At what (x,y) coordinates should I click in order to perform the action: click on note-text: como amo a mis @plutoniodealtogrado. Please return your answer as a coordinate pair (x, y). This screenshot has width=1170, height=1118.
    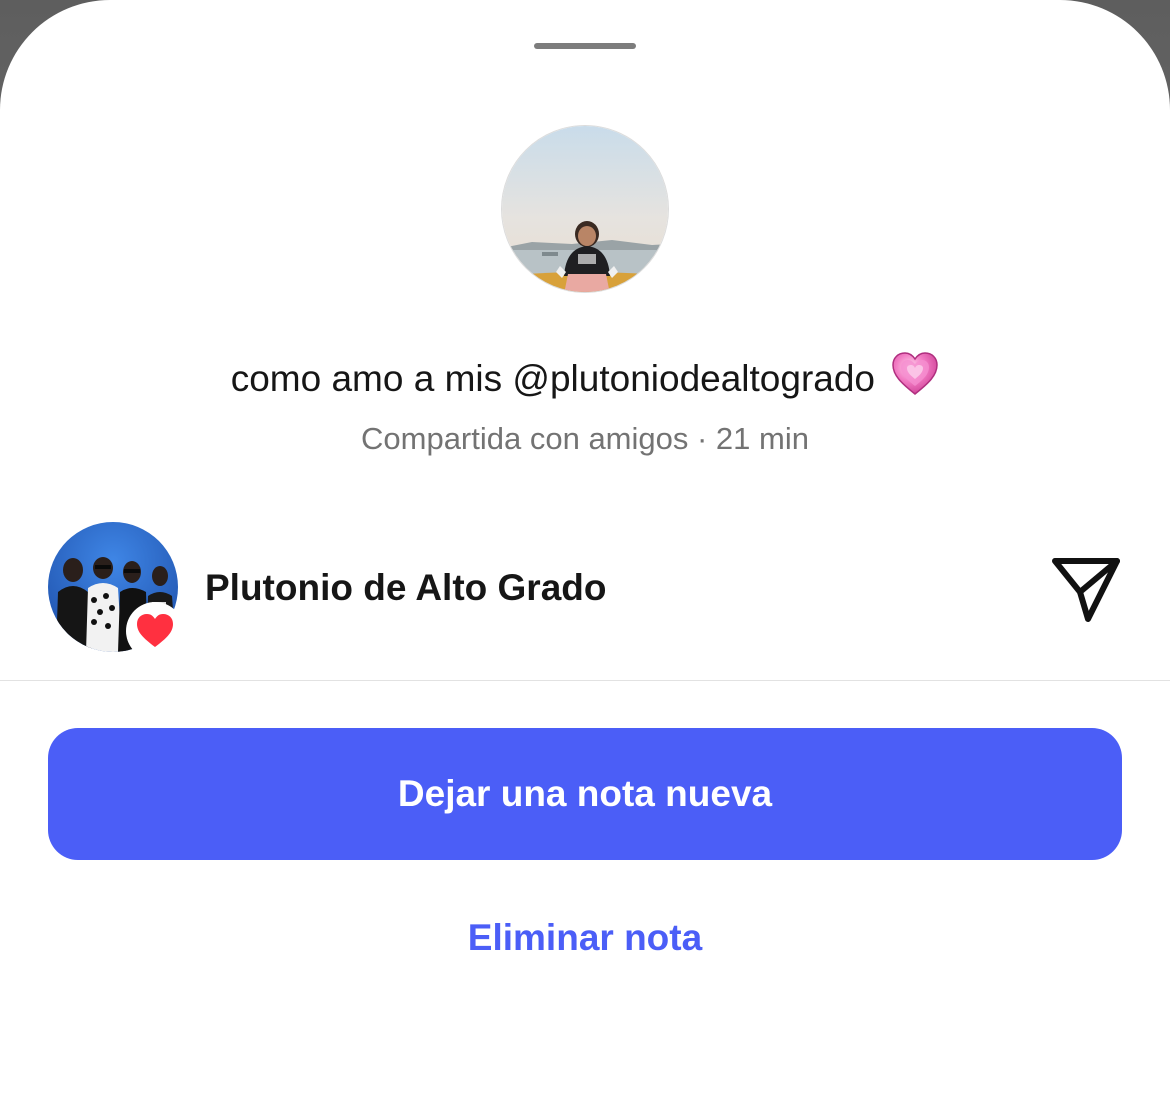
    Looking at the image, I should click on (585, 381).